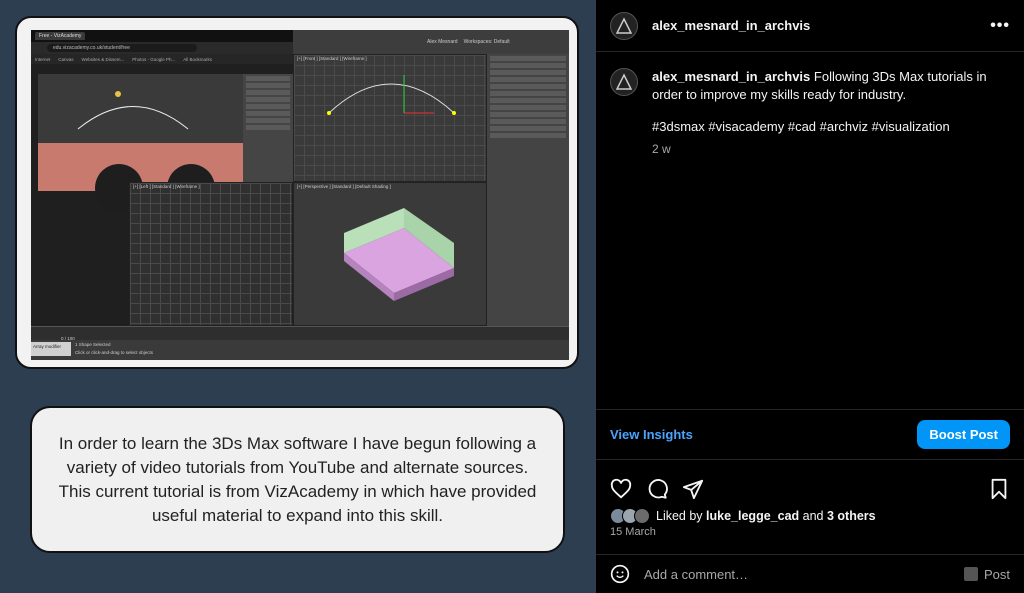 The width and height of the screenshot is (1024, 593). I want to click on comment-bubble-icon, so click(657, 489).